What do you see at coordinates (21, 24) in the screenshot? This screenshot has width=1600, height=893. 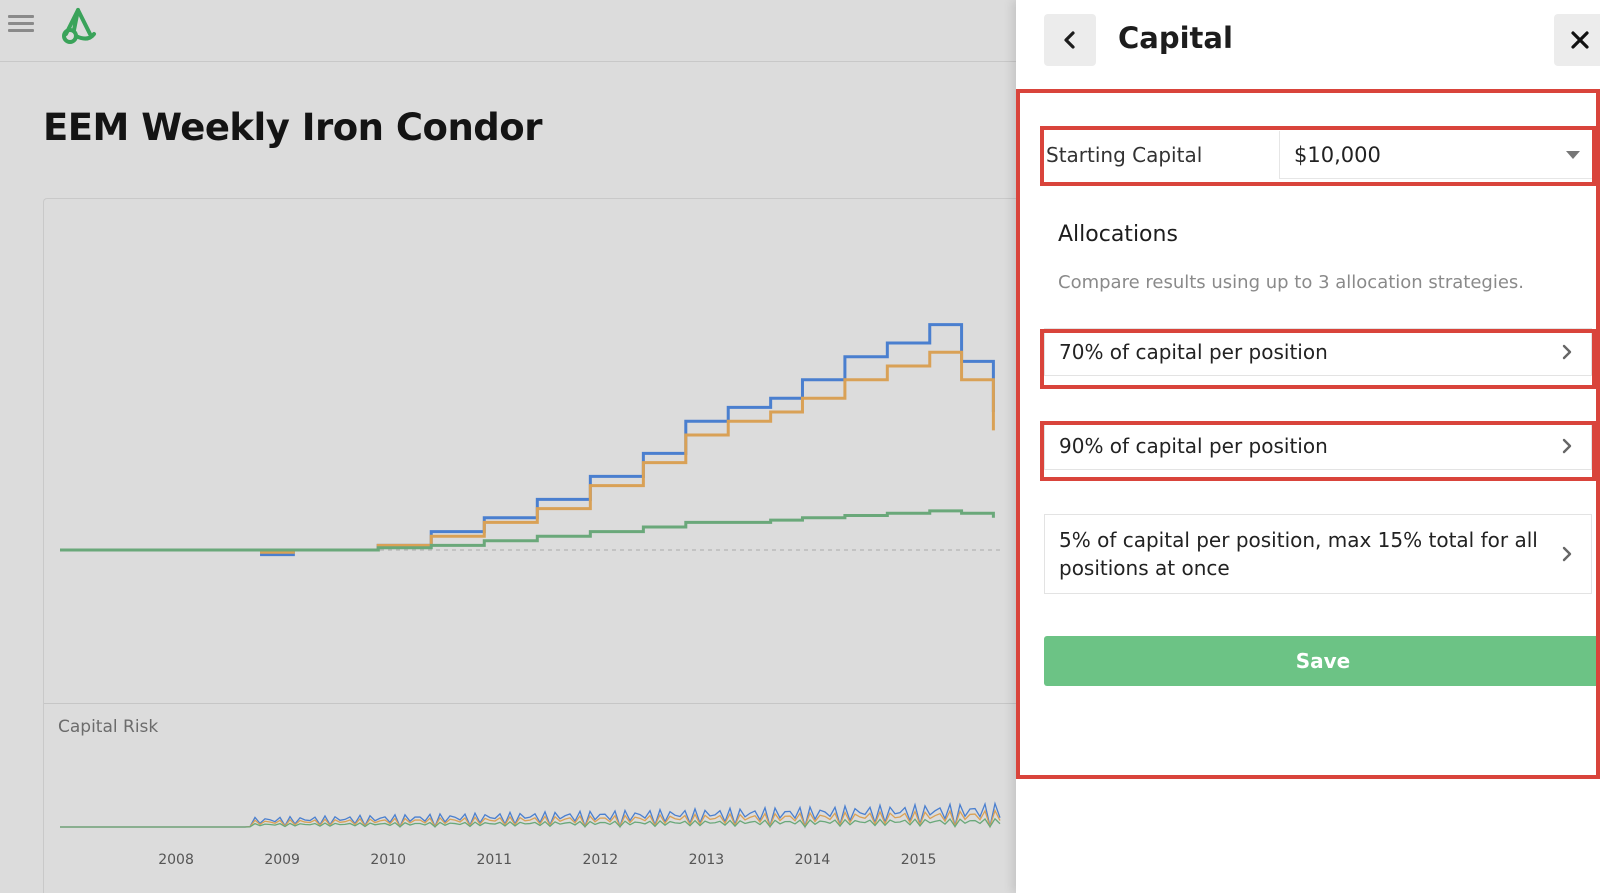 I see `menu-icon` at bounding box center [21, 24].